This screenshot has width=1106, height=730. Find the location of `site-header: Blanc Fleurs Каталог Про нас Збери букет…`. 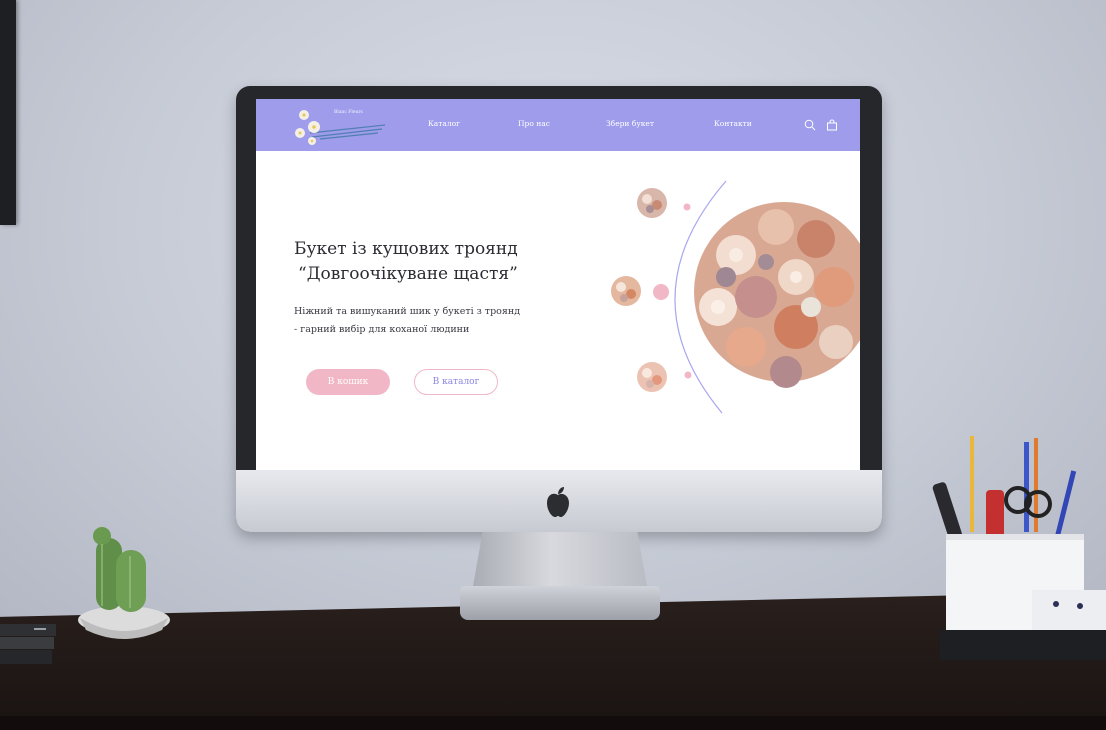

site-header: Blanc Fleurs Каталог Про нас Збери букет… is located at coordinates (558, 125).